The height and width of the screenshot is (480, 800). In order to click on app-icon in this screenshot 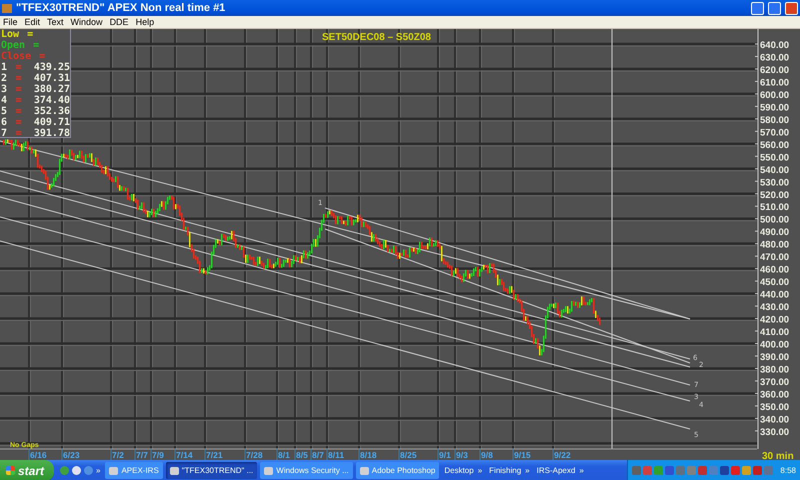, I will do `click(7, 8)`.